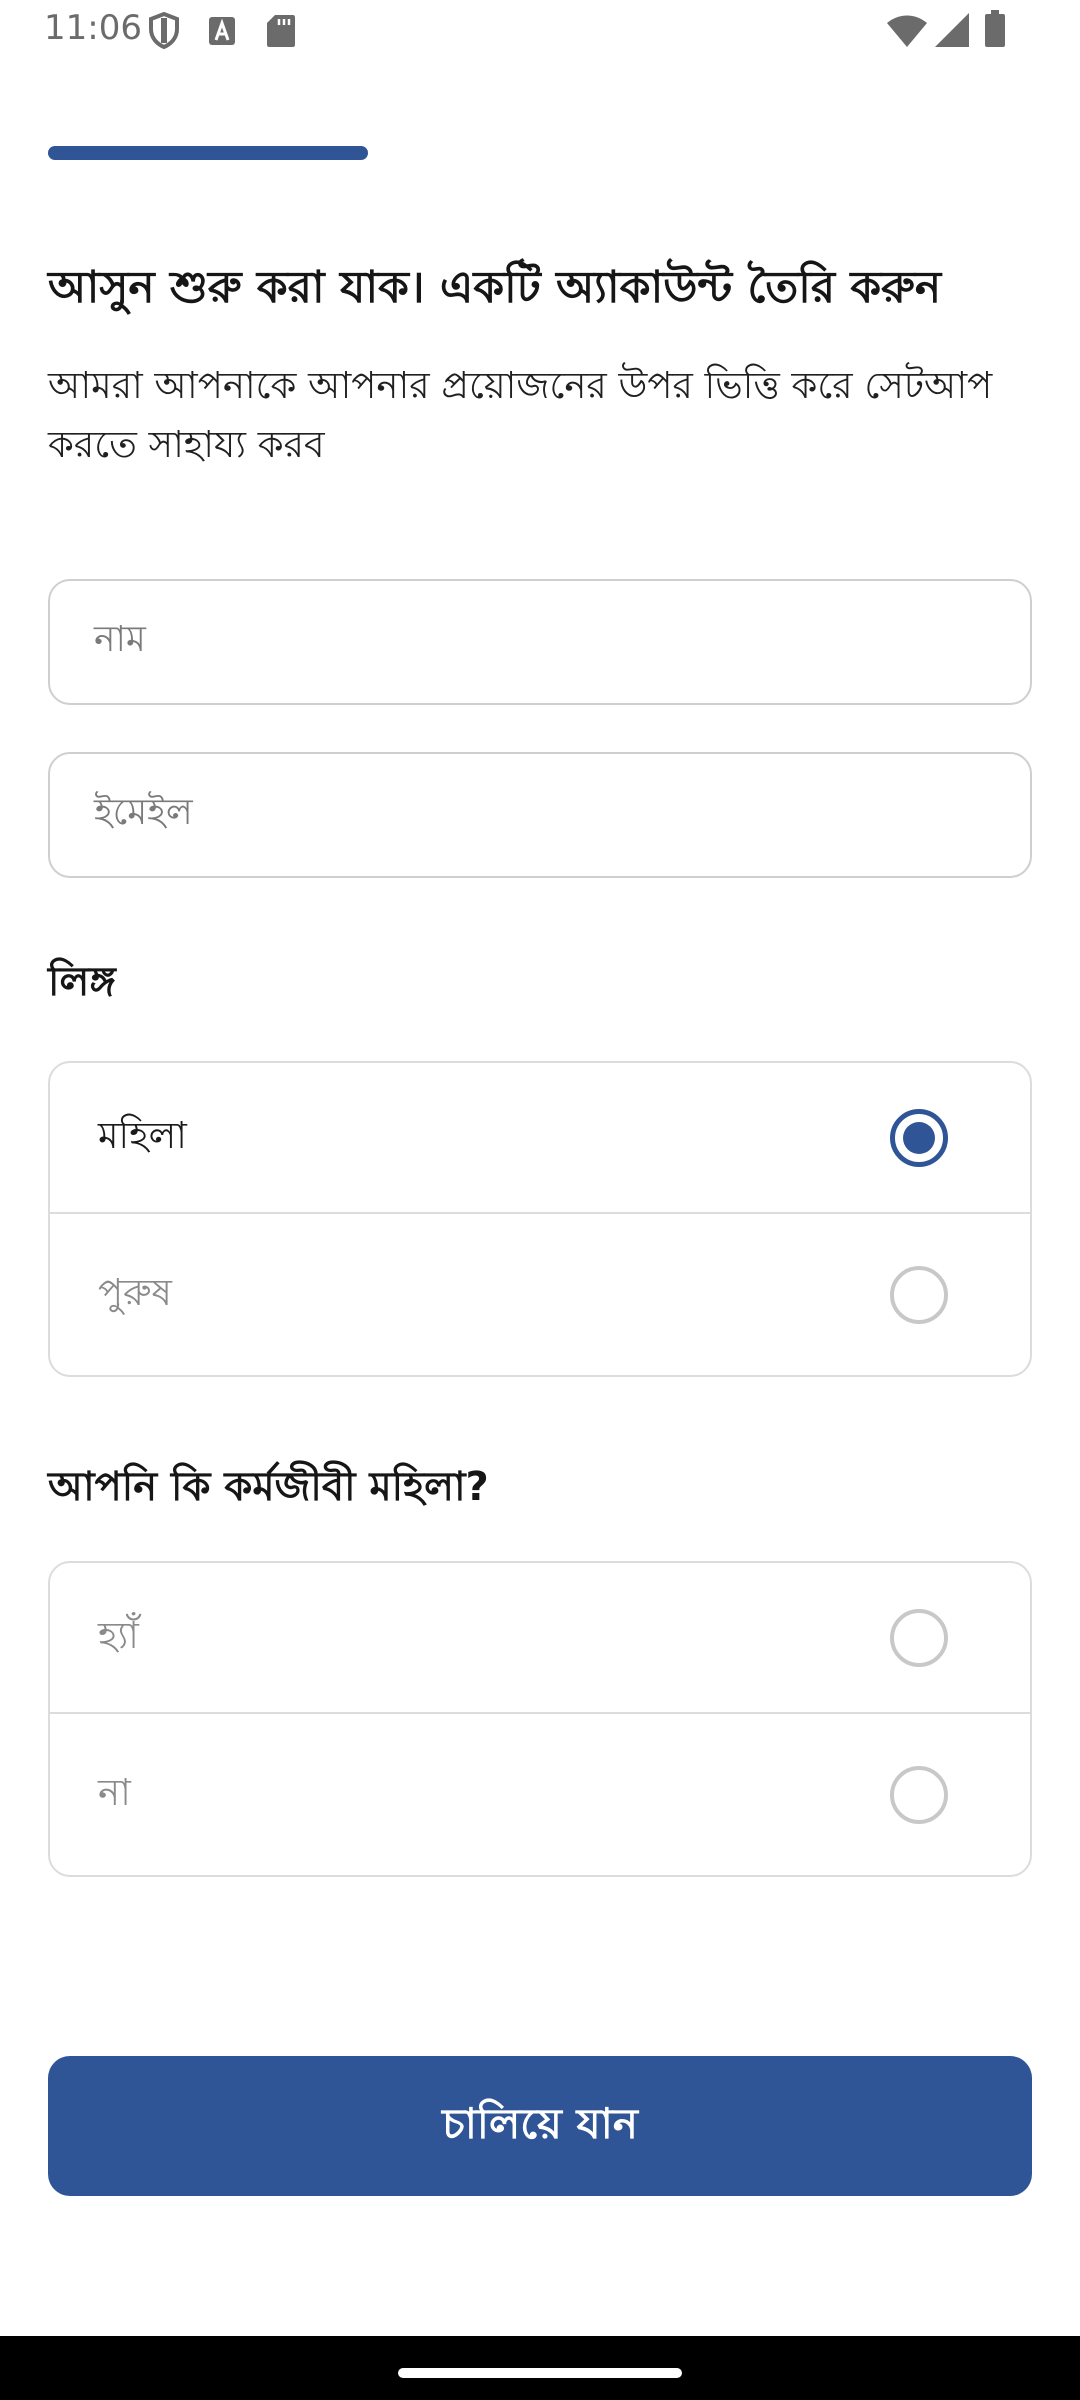  What do you see at coordinates (540, 642) in the screenshot?
I see `name-field: নাম` at bounding box center [540, 642].